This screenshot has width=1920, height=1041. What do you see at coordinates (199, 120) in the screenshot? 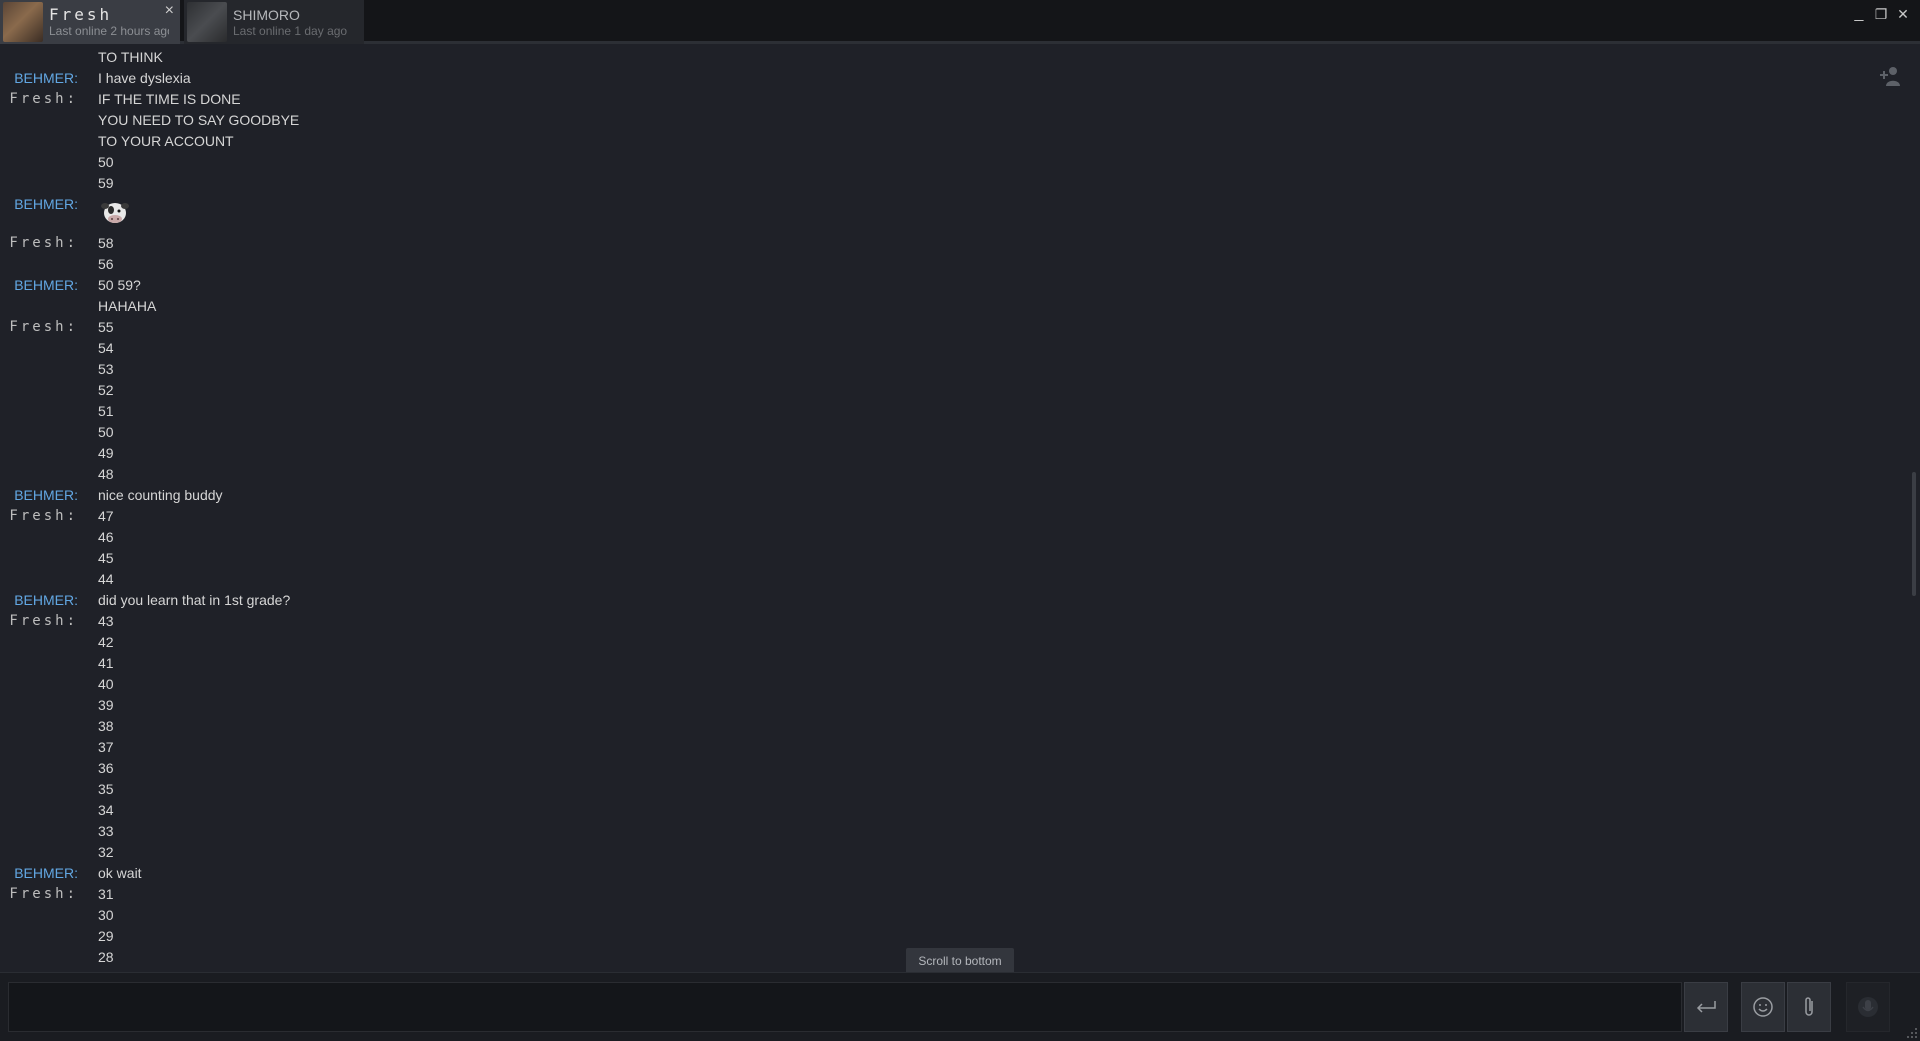
I see `message-text: YOU NEED TO SAY GOODBYE` at bounding box center [199, 120].